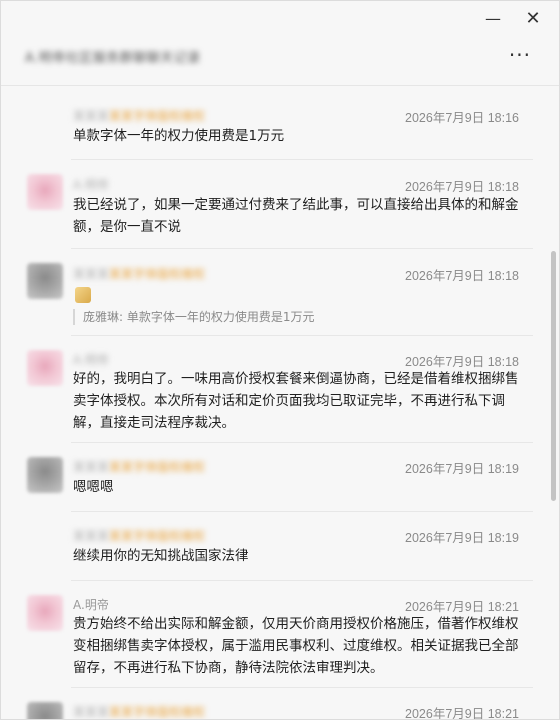  I want to click on sticker-emoji-icon, so click(83, 295).